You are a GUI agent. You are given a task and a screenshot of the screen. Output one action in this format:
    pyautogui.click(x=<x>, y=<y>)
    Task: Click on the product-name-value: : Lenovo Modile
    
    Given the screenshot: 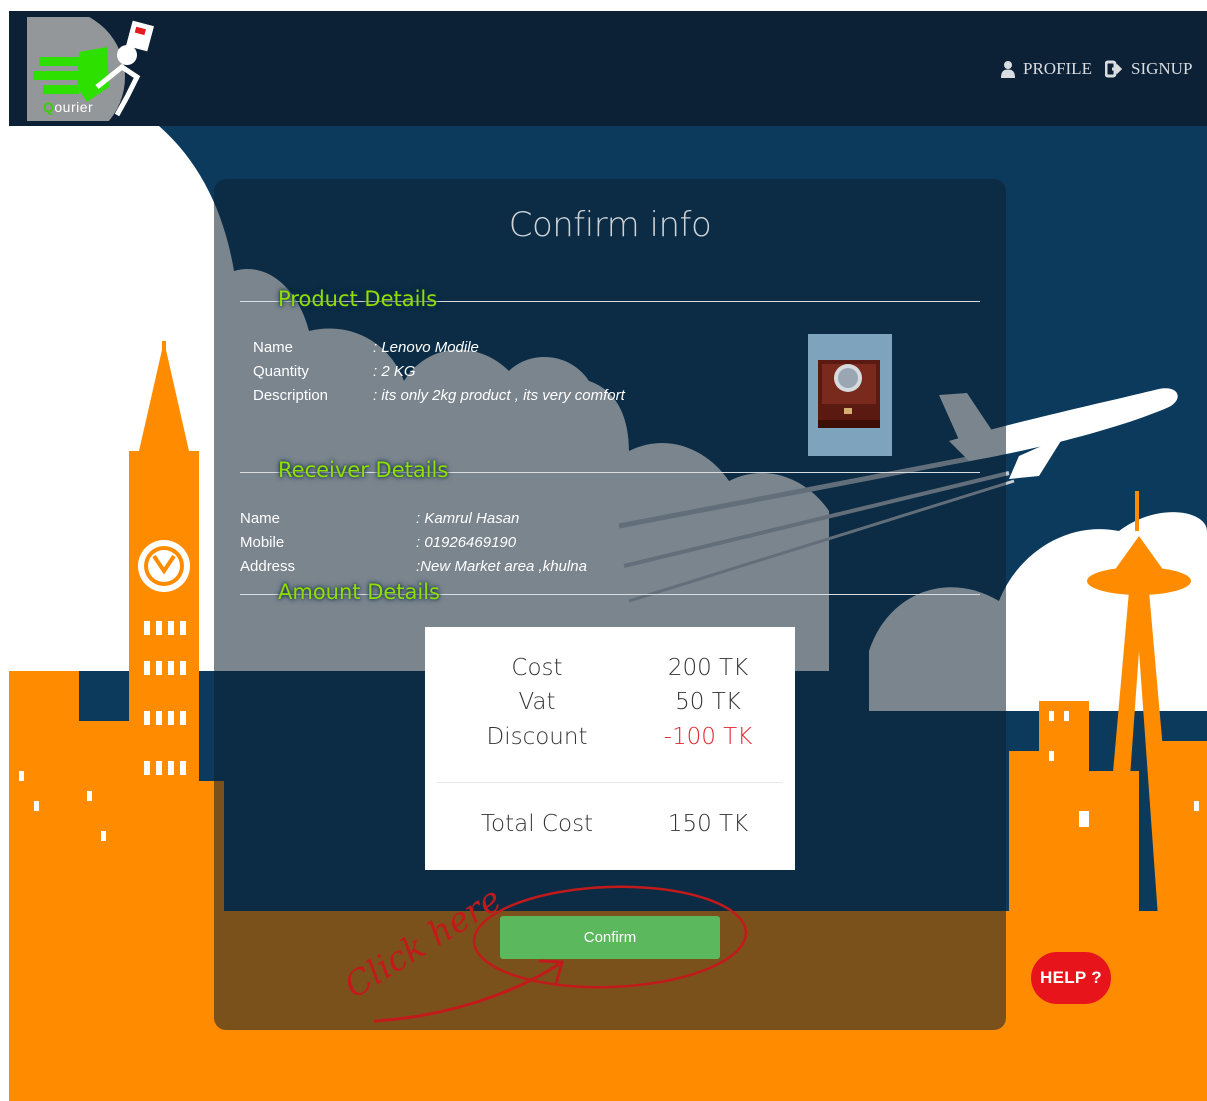 What is the action you would take?
    pyautogui.click(x=426, y=347)
    